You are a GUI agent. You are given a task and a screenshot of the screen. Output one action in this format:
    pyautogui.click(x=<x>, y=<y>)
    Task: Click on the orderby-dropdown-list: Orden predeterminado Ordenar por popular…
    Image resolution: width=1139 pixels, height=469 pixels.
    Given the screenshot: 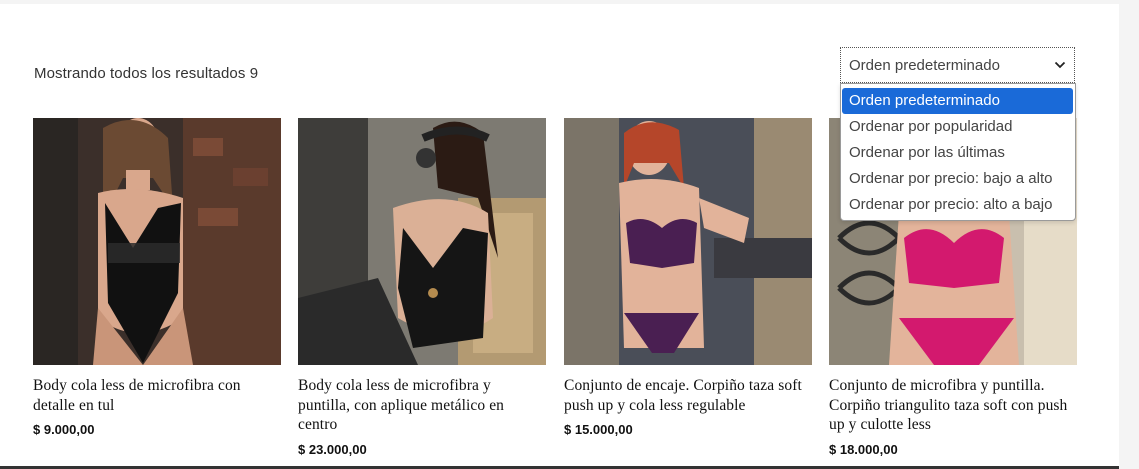 What is the action you would take?
    pyautogui.click(x=958, y=152)
    